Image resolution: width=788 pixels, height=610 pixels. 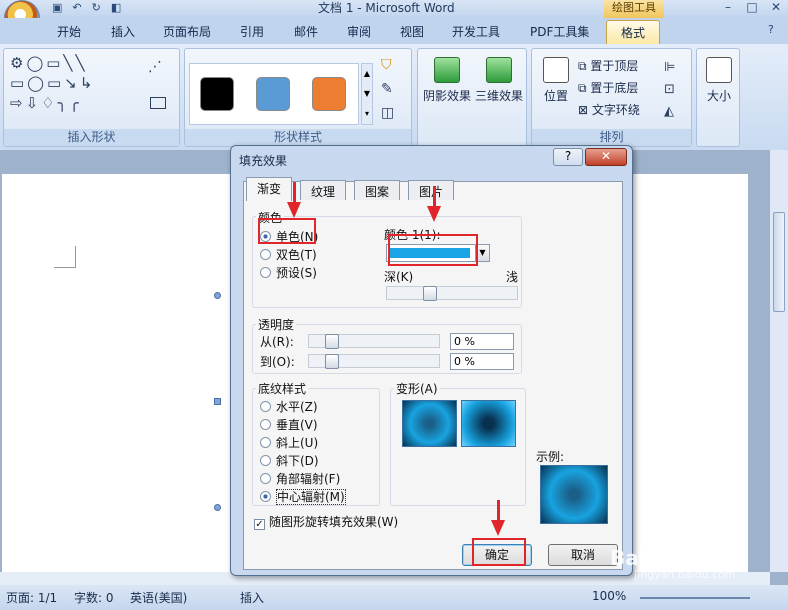 I want to click on bring-front-icon: ⧉, so click(x=584, y=66).